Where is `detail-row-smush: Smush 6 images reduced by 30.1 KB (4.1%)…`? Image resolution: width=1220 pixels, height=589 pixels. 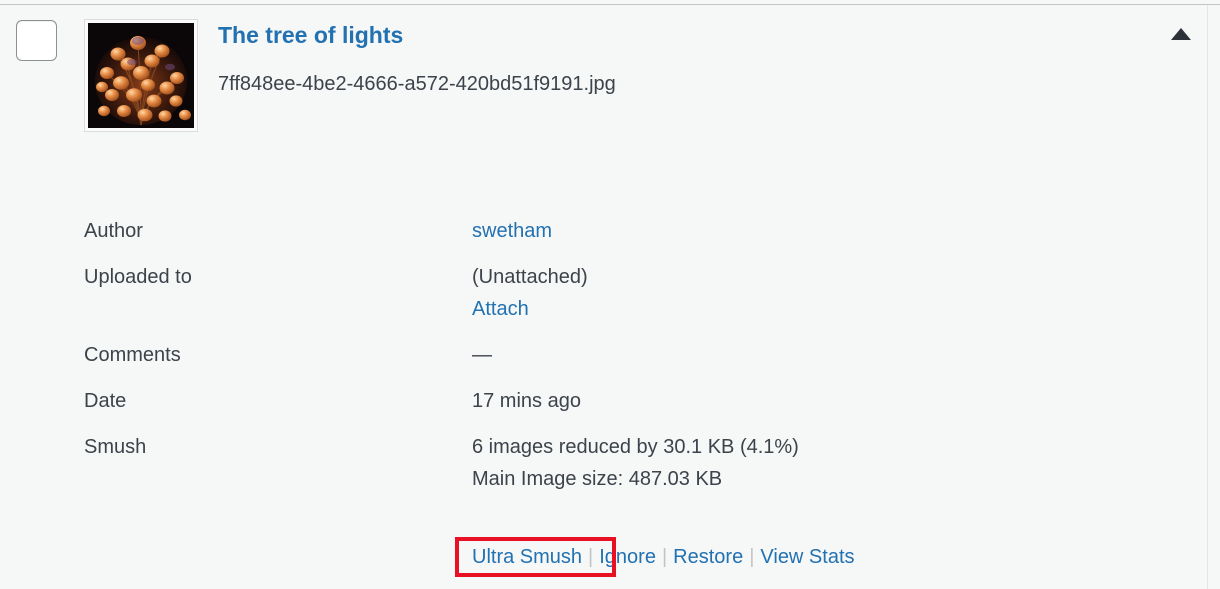 detail-row-smush: Smush 6 images reduced by 30.1 KB (4.1%)… is located at coordinates (584, 463).